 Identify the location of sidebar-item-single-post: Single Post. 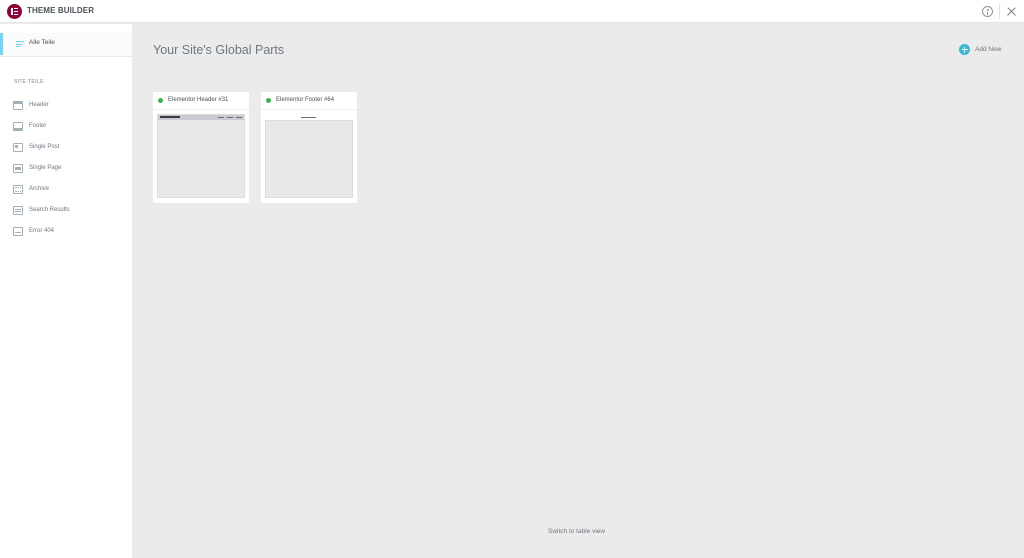
(66, 148).